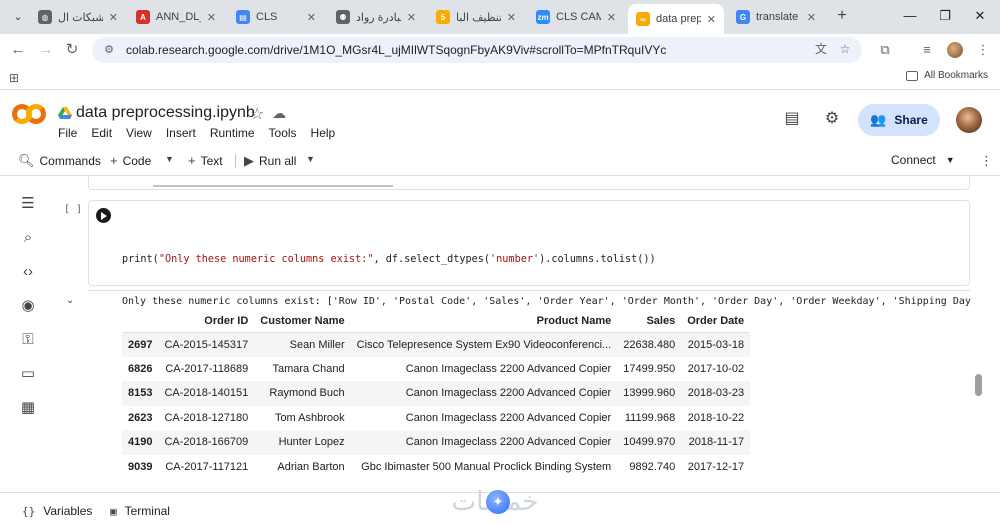 Image resolution: width=1000 pixels, height=525 pixels. I want to click on browser-tab: 5 تنظيف البا ✕, so click(476, 17).